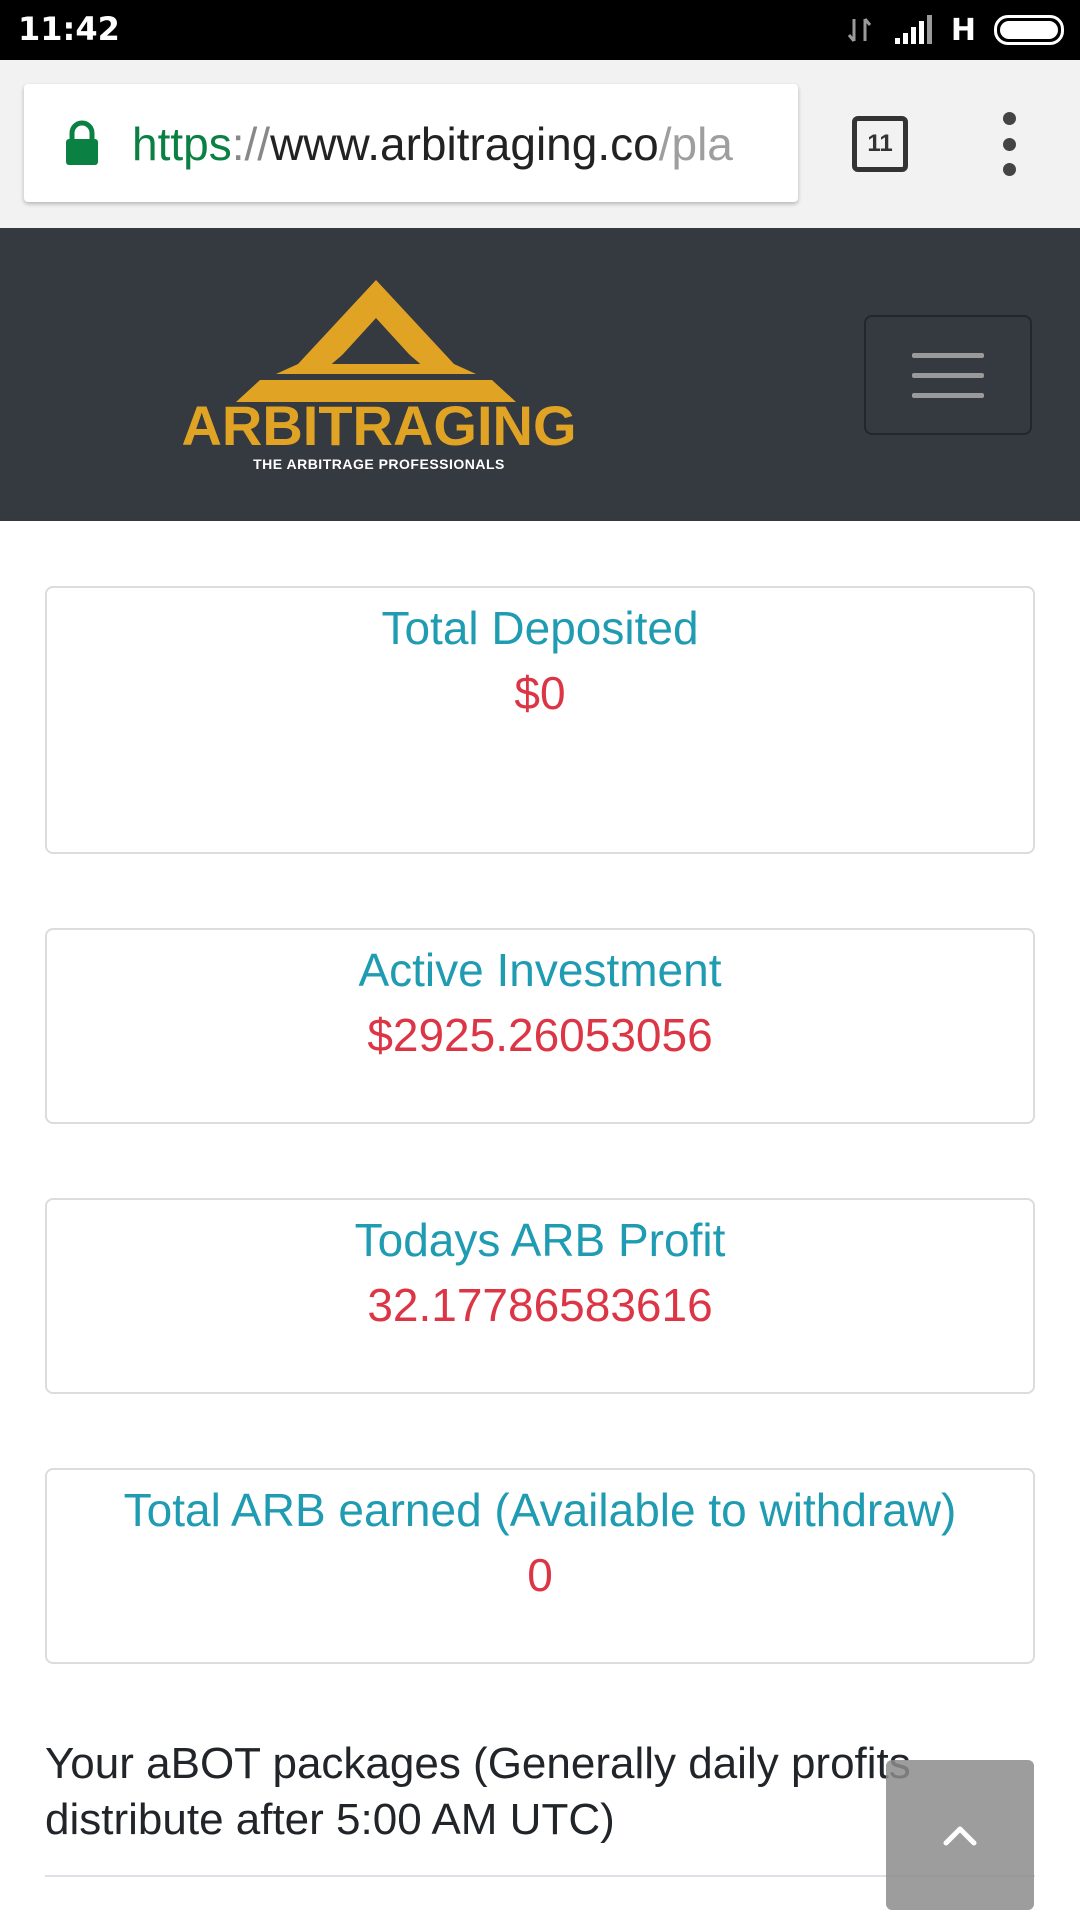 The width and height of the screenshot is (1080, 1920). I want to click on scroll-to-top-button, so click(960, 1835).